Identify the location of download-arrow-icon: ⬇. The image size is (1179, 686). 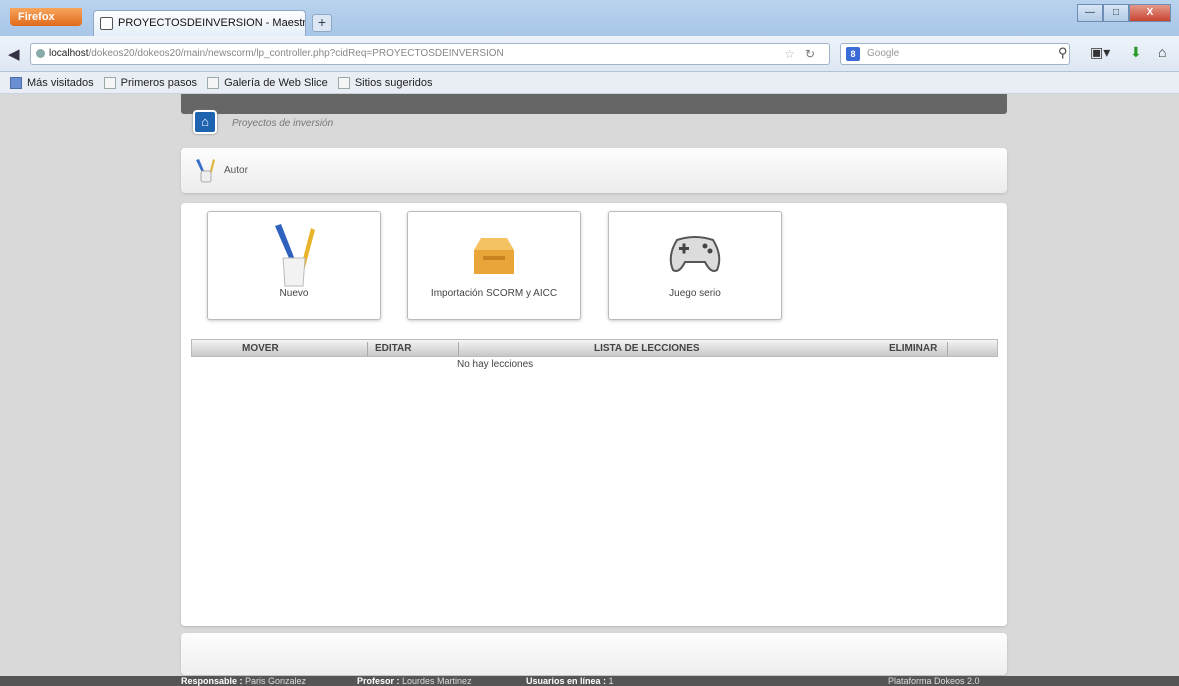
(1136, 52).